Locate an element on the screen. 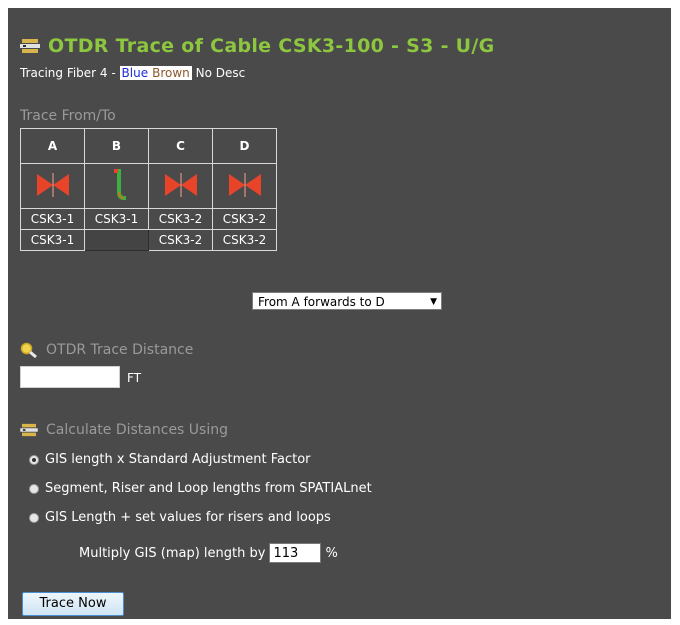 The image size is (680, 625). trace-header-row: A B C D is located at coordinates (148, 146).